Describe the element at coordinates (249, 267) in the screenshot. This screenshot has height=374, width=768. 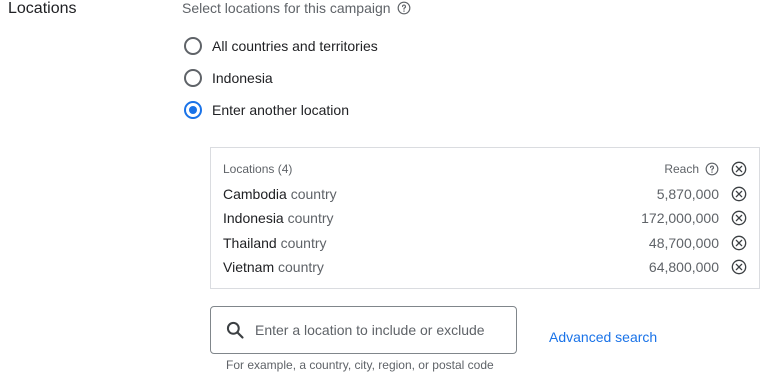
I see `location-name: Vietnam` at that location.